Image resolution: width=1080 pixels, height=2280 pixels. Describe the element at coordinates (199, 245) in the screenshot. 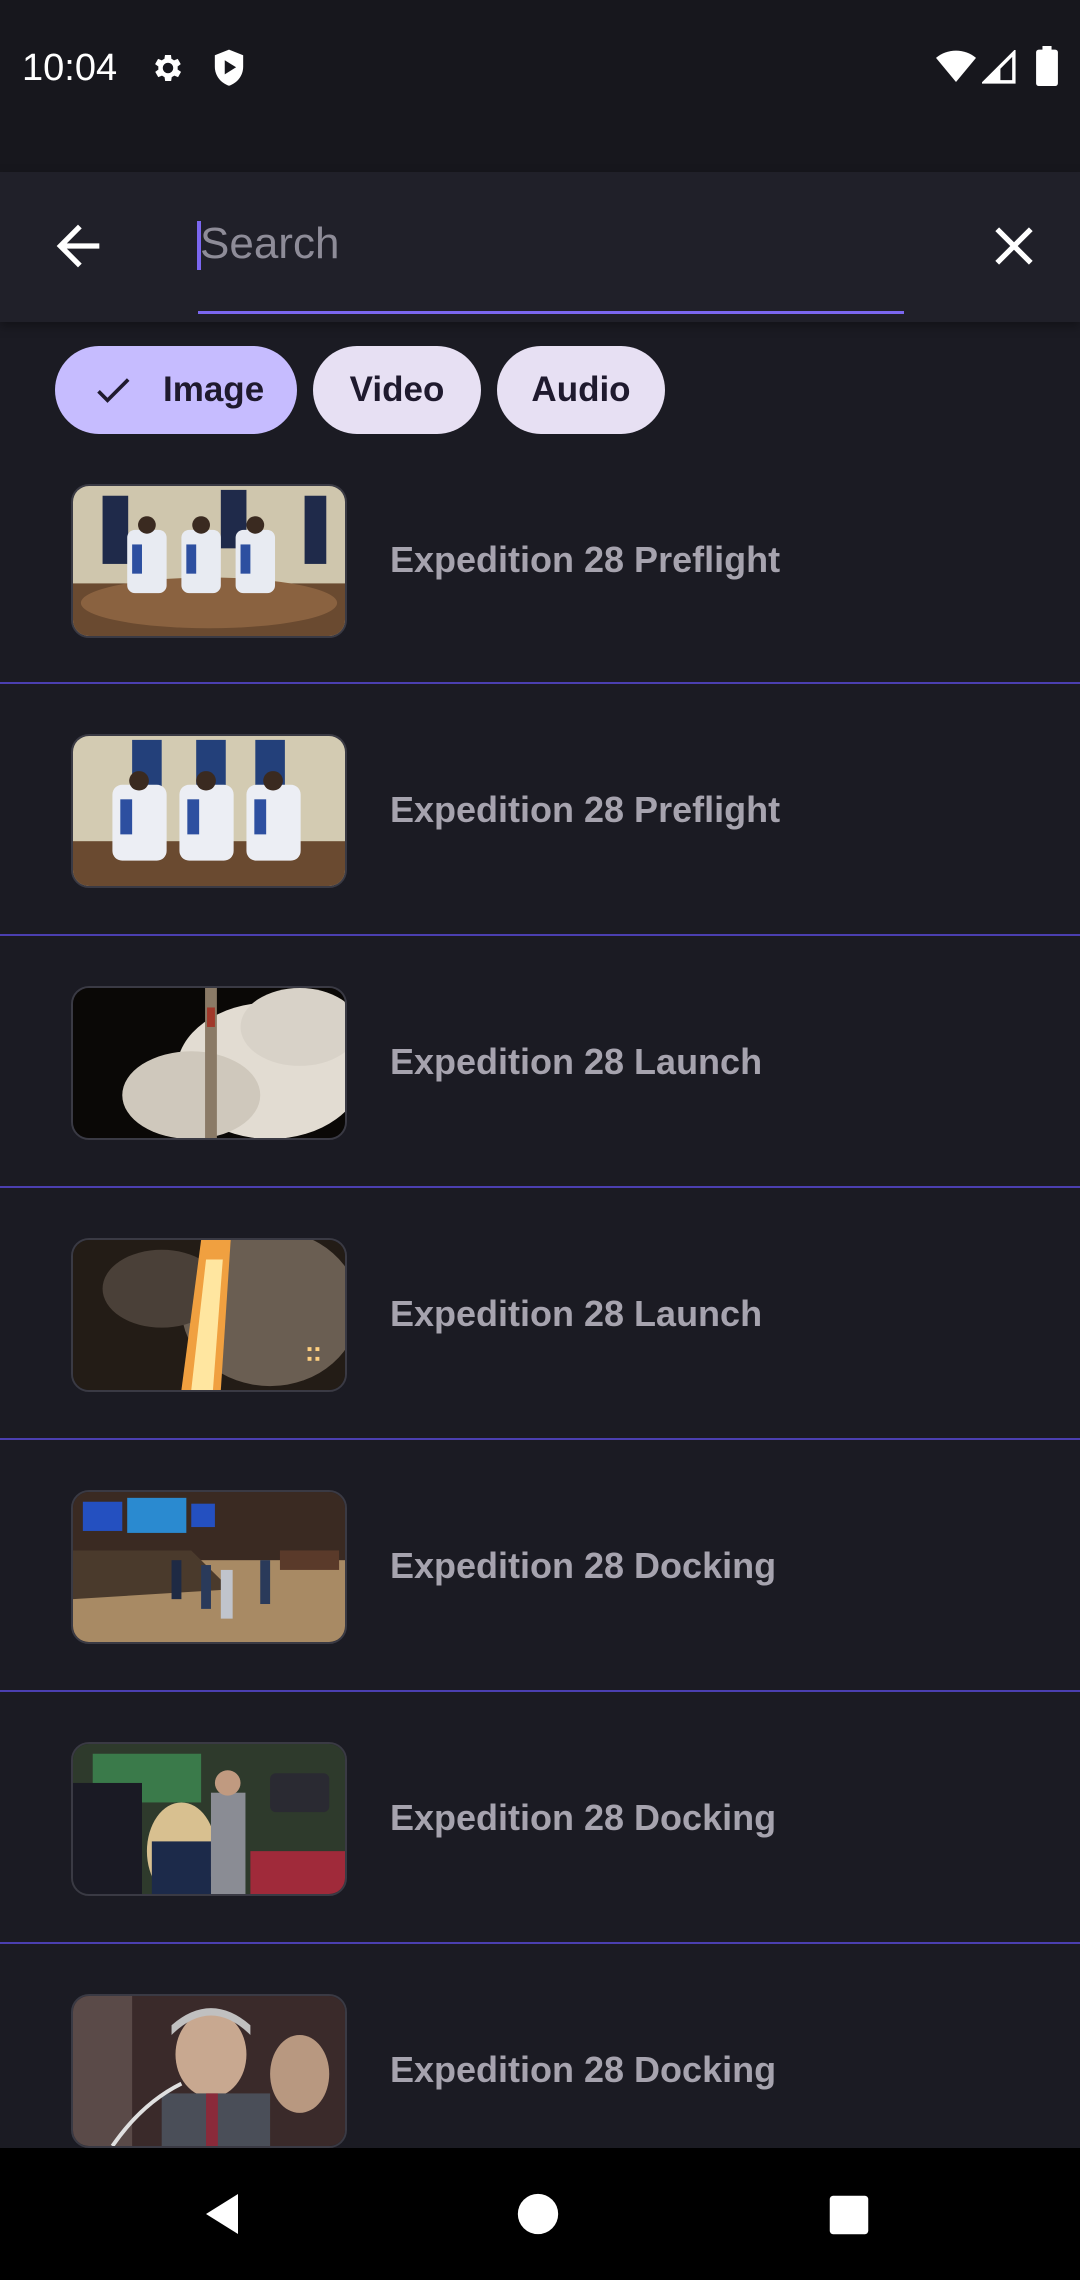

I see `text-cursor` at that location.